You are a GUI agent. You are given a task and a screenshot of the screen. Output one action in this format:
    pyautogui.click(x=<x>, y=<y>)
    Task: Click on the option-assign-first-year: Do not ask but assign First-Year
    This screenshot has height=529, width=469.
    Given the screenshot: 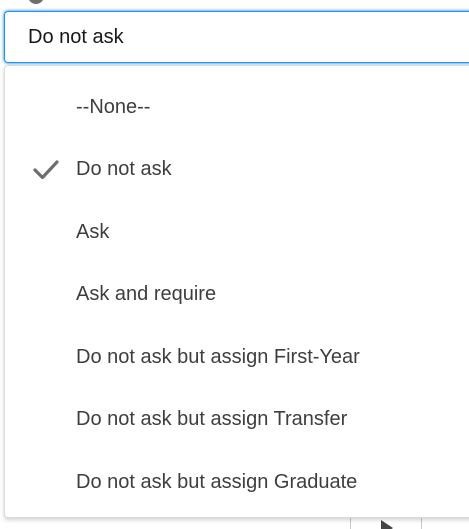 What is the action you would take?
    pyautogui.click(x=237, y=357)
    